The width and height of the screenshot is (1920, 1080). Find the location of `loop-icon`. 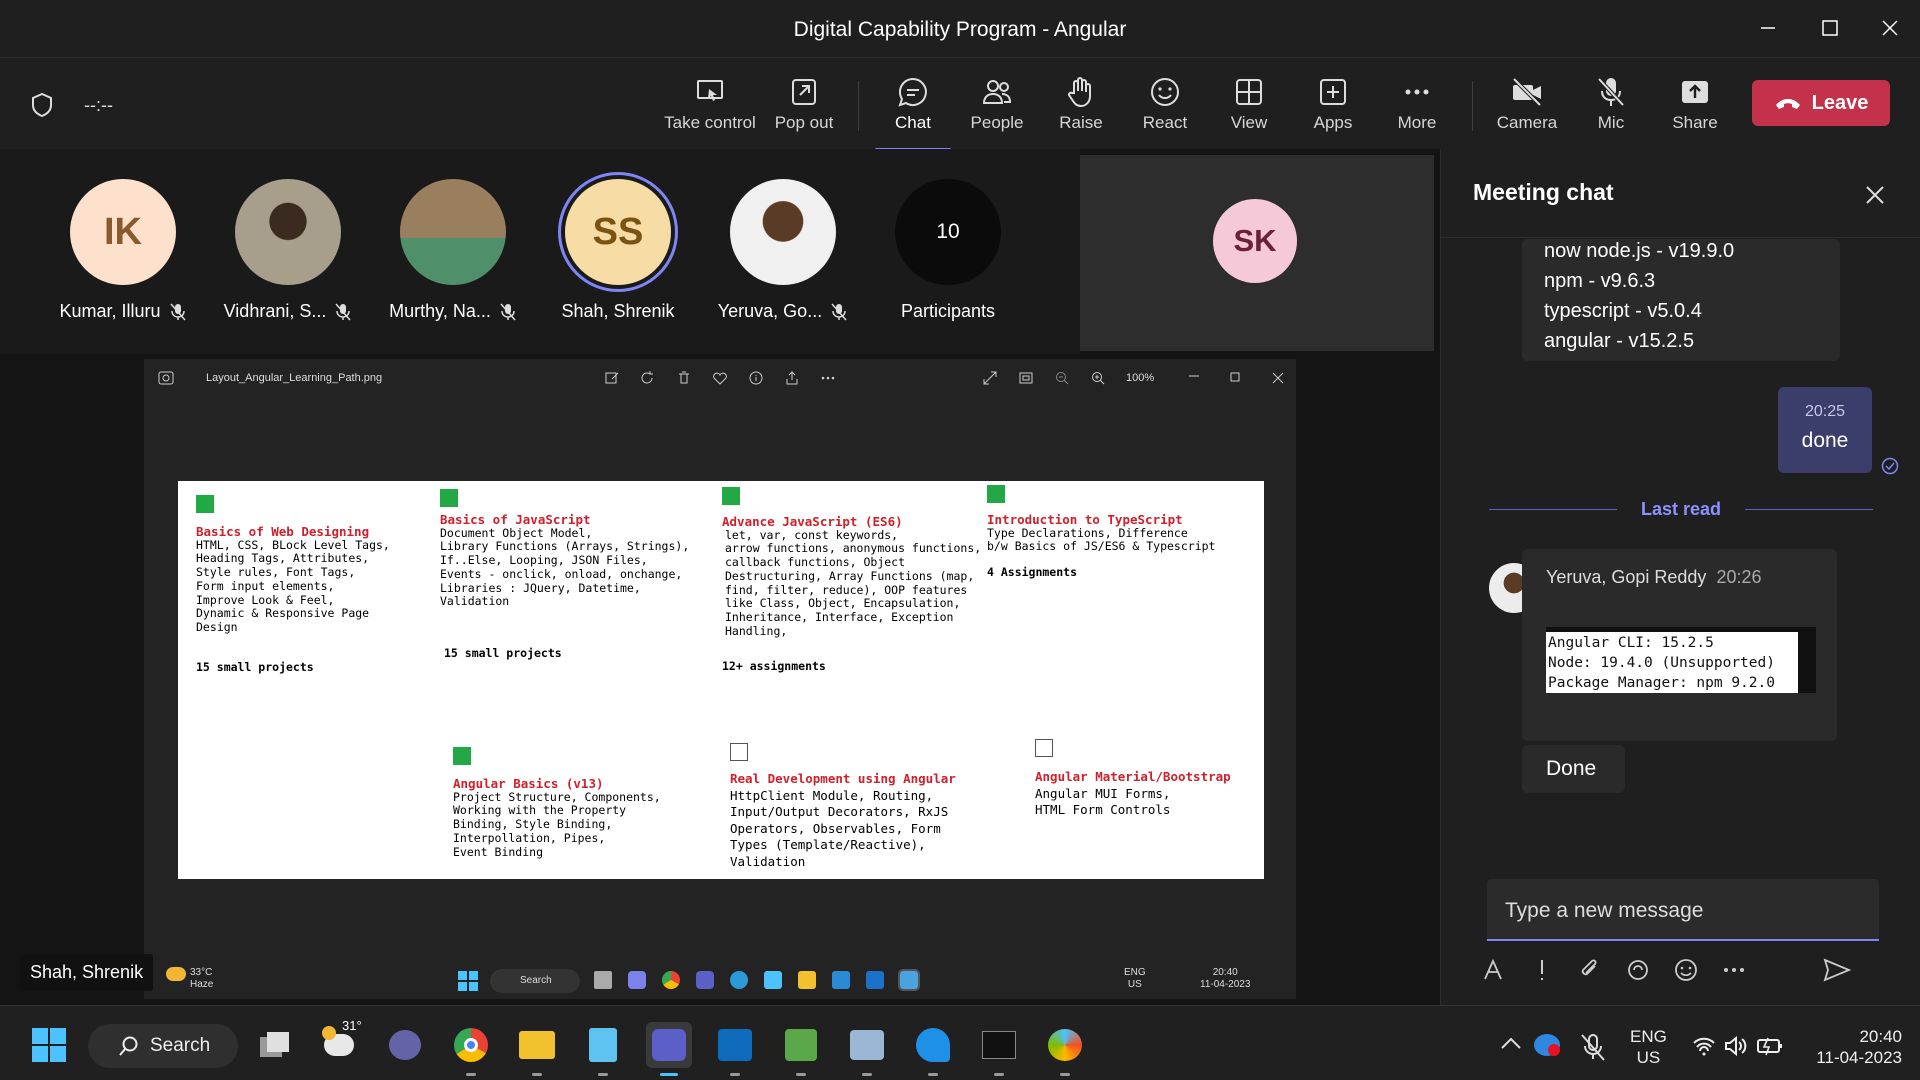

loop-icon is located at coordinates (1638, 970).